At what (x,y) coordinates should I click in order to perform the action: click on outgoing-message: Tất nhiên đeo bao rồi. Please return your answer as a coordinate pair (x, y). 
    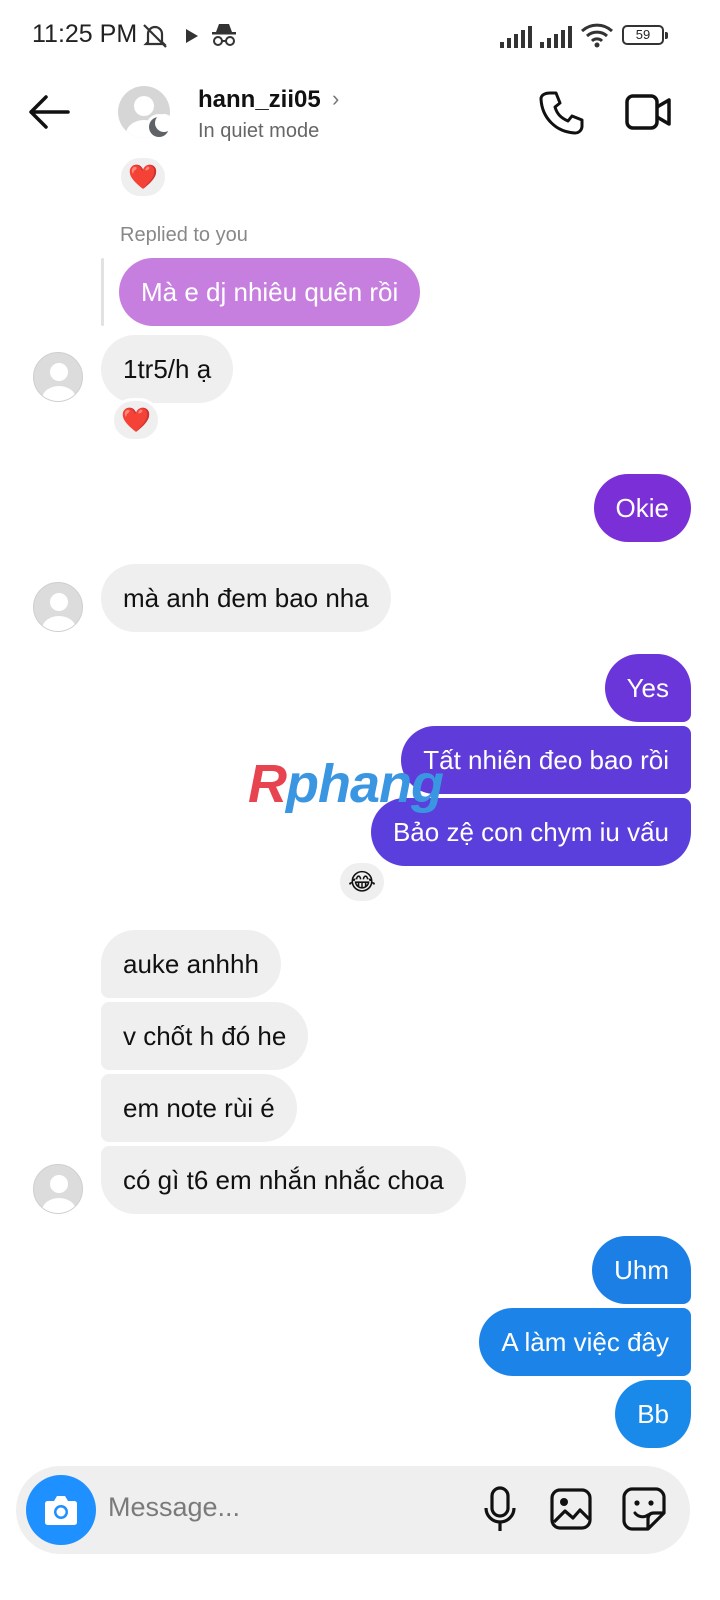
    Looking at the image, I should click on (546, 760).